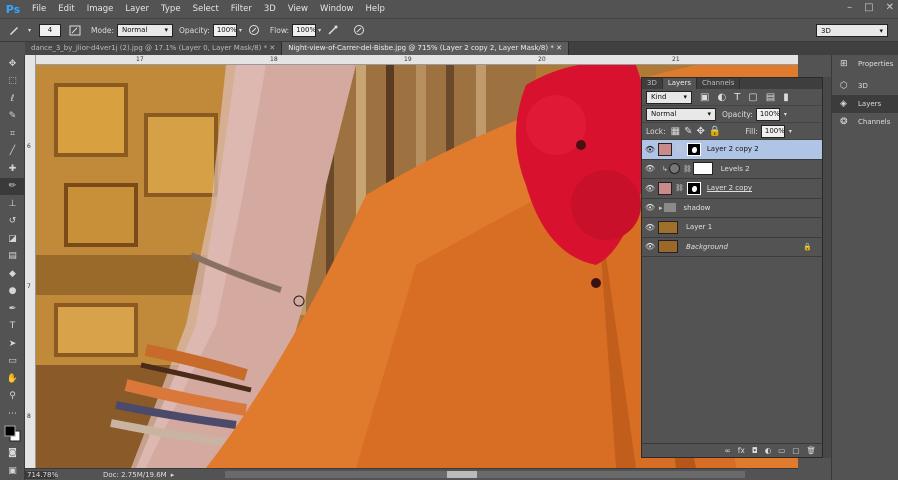  Describe the element at coordinates (375, 9) in the screenshot. I see `menu-help: Help` at that location.